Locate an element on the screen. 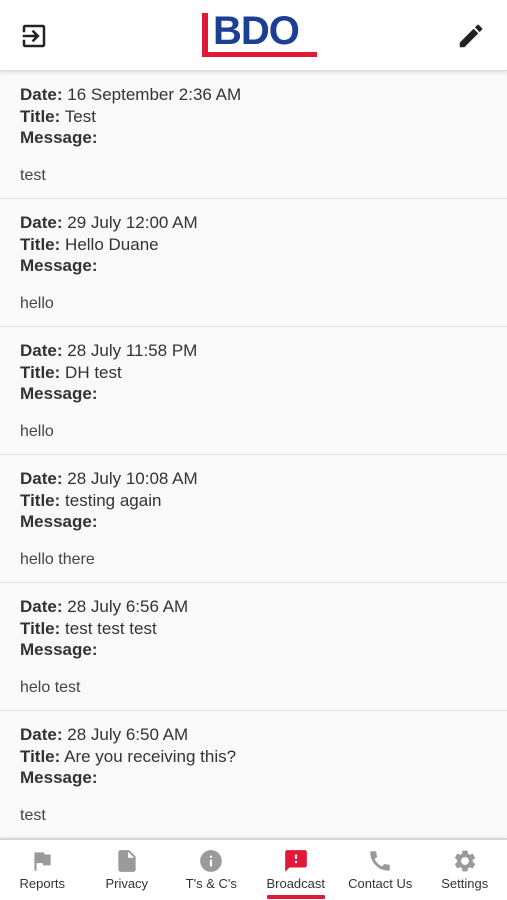 The image size is (507, 900). logo-underline is located at coordinates (259, 54).